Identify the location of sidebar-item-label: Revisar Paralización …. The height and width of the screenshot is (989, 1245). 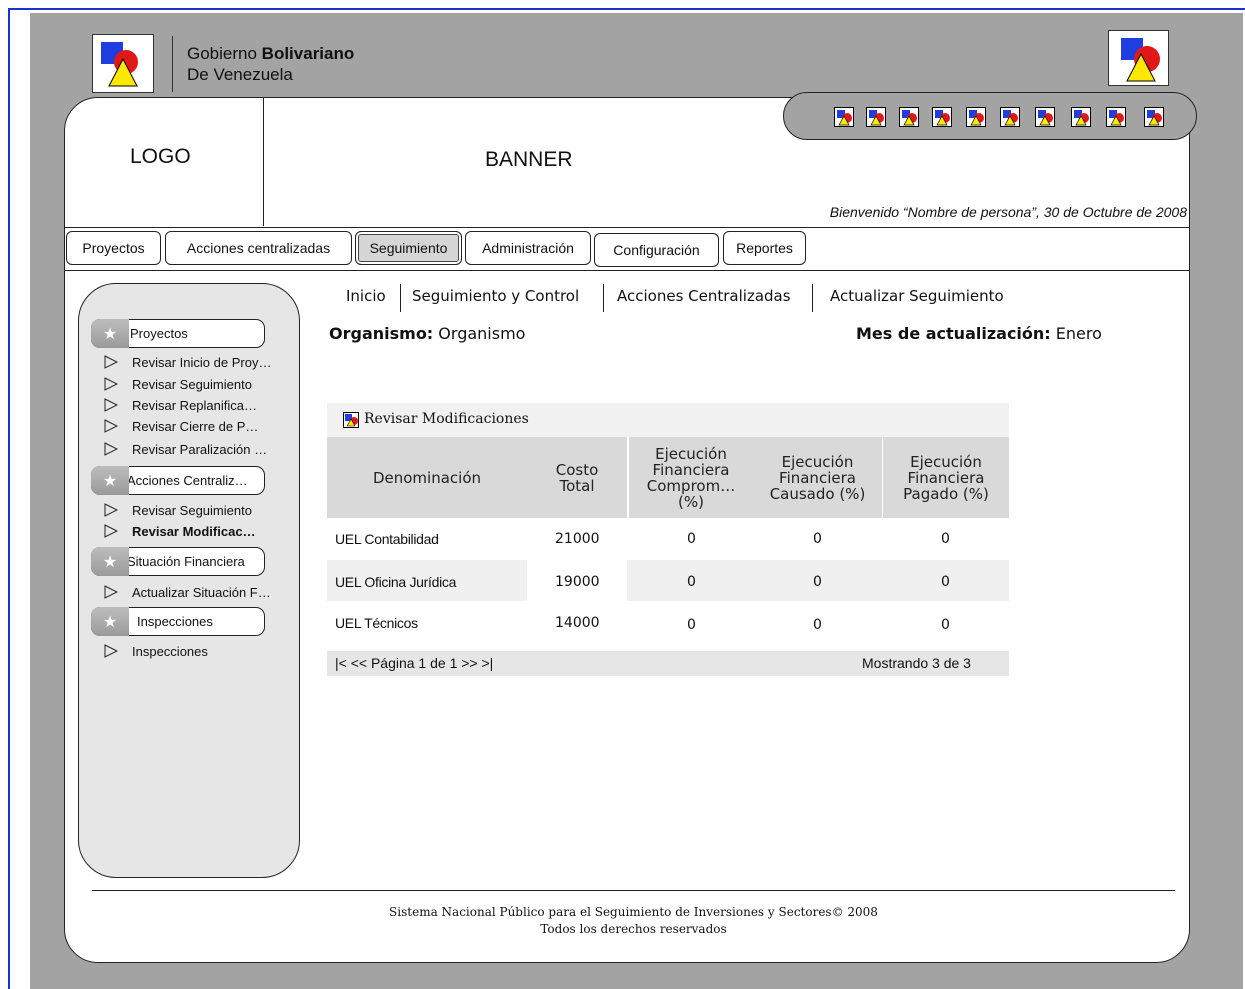
(200, 449).